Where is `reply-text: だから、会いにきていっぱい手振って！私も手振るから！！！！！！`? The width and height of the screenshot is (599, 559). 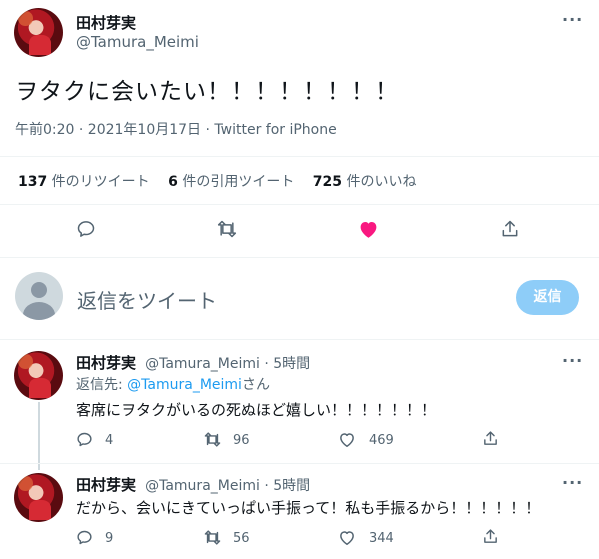 reply-text: だから、会いにきていっぱい手振って！私も手振るから！！！！！！ is located at coordinates (308, 508).